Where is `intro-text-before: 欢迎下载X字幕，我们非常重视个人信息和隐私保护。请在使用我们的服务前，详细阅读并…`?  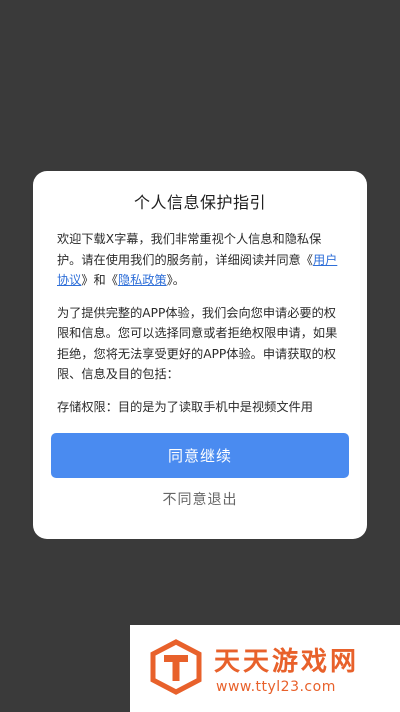 intro-text-before: 欢迎下载X字幕，我们非常重视个人信息和隐私保护。请在使用我们的服务前，详细阅读并… is located at coordinates (189, 249).